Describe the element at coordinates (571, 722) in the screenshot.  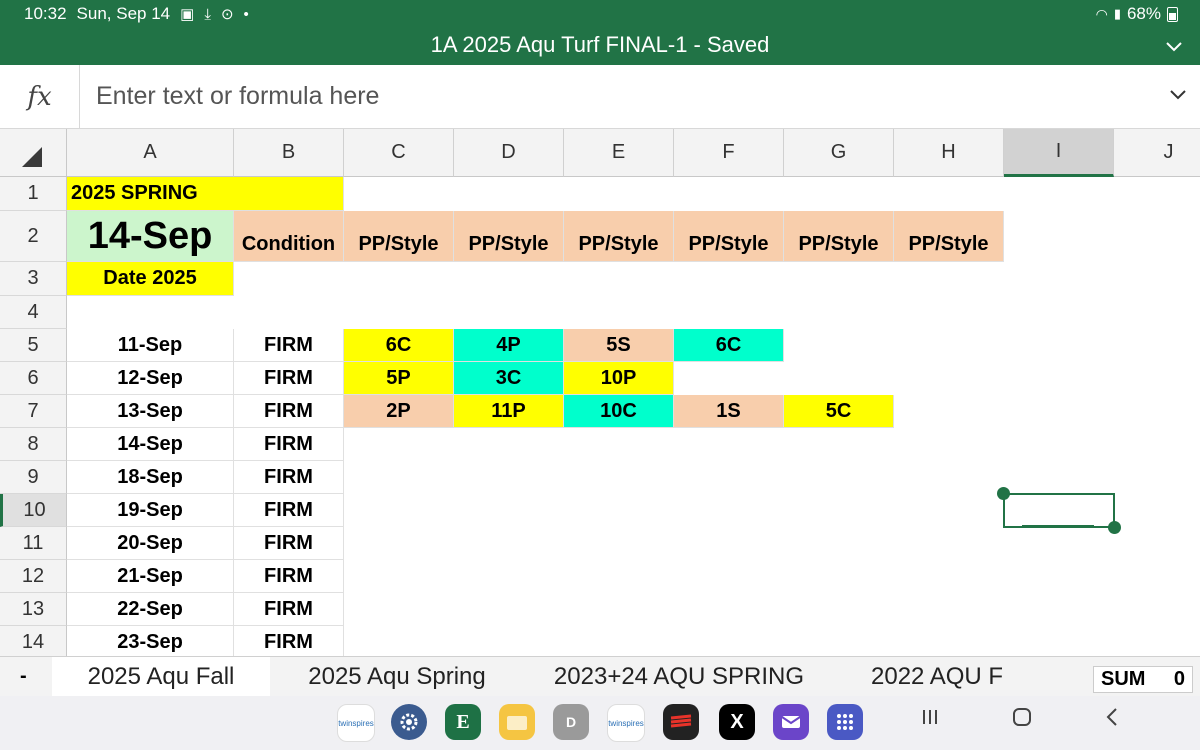
I see `d-app-icon: D` at that location.